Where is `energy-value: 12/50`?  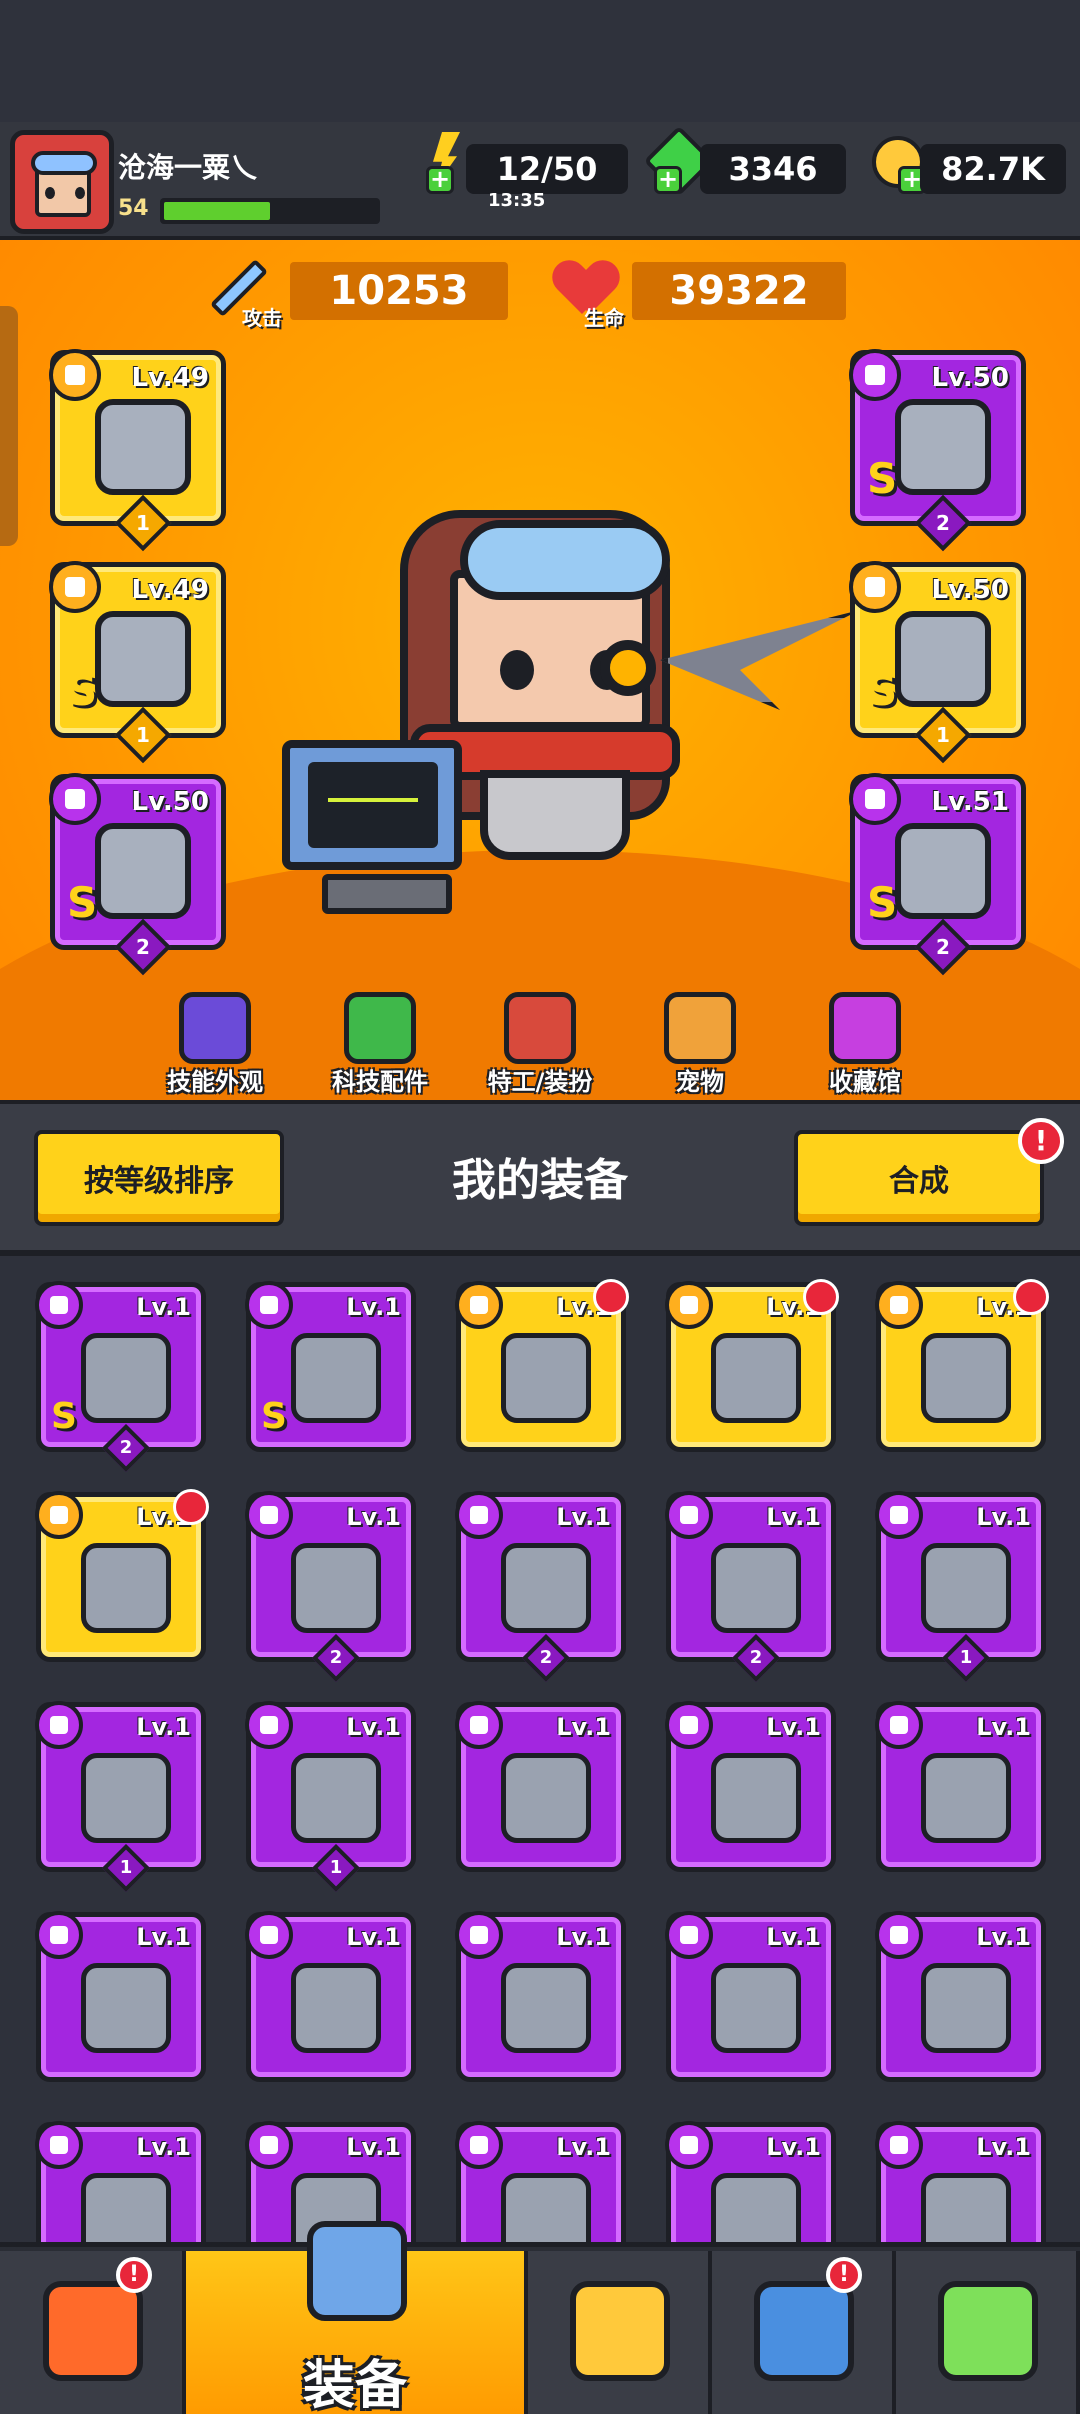 energy-value: 12/50 is located at coordinates (547, 169).